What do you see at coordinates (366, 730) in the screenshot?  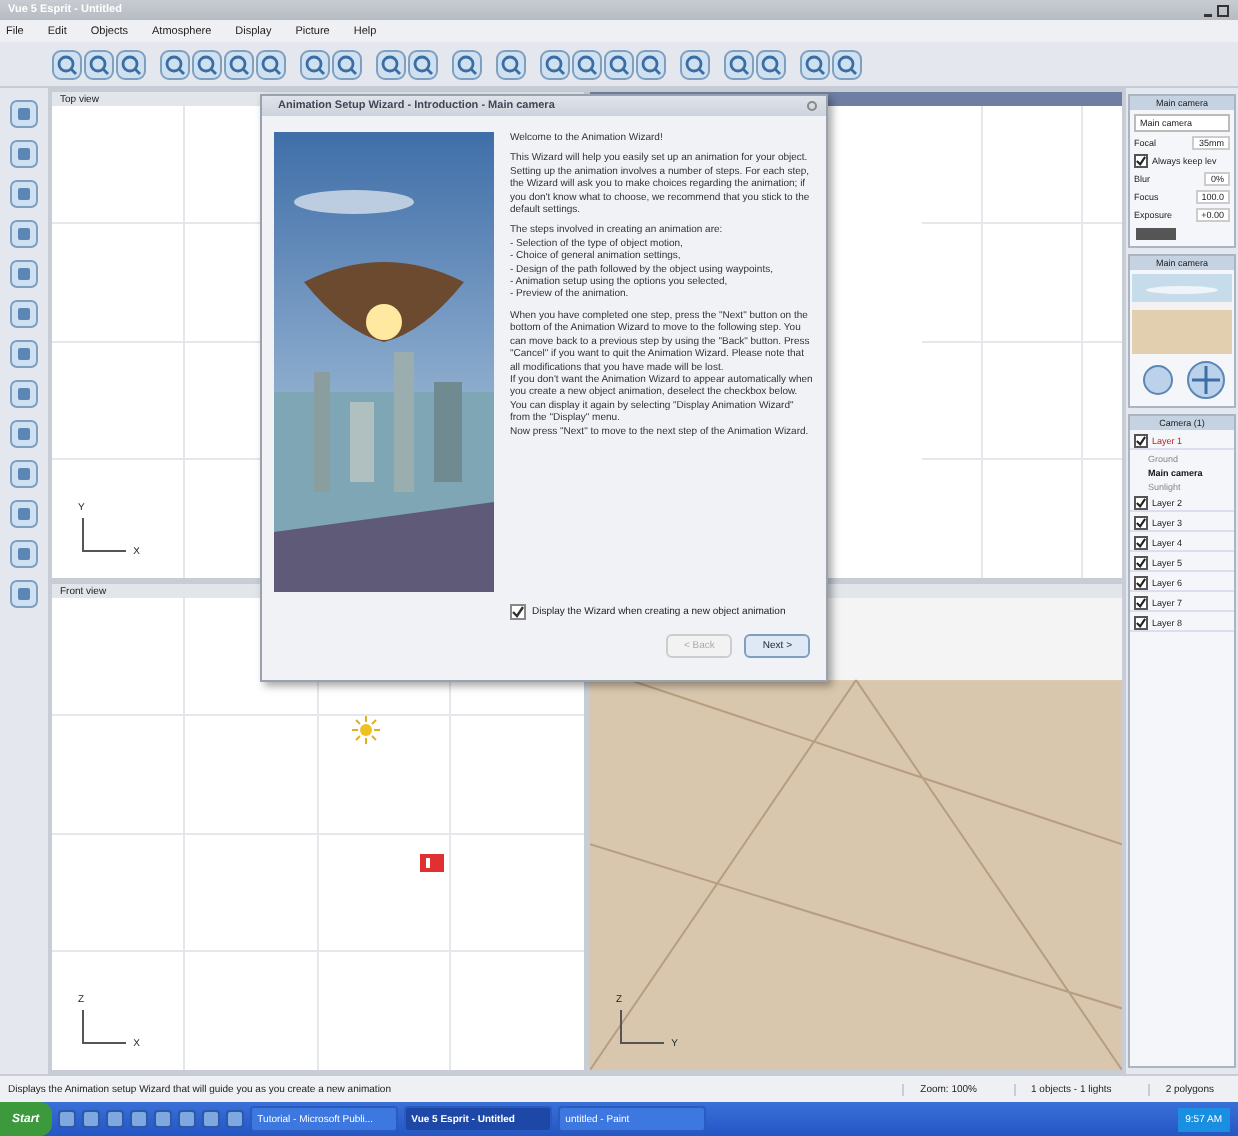 I see `sun-icon` at bounding box center [366, 730].